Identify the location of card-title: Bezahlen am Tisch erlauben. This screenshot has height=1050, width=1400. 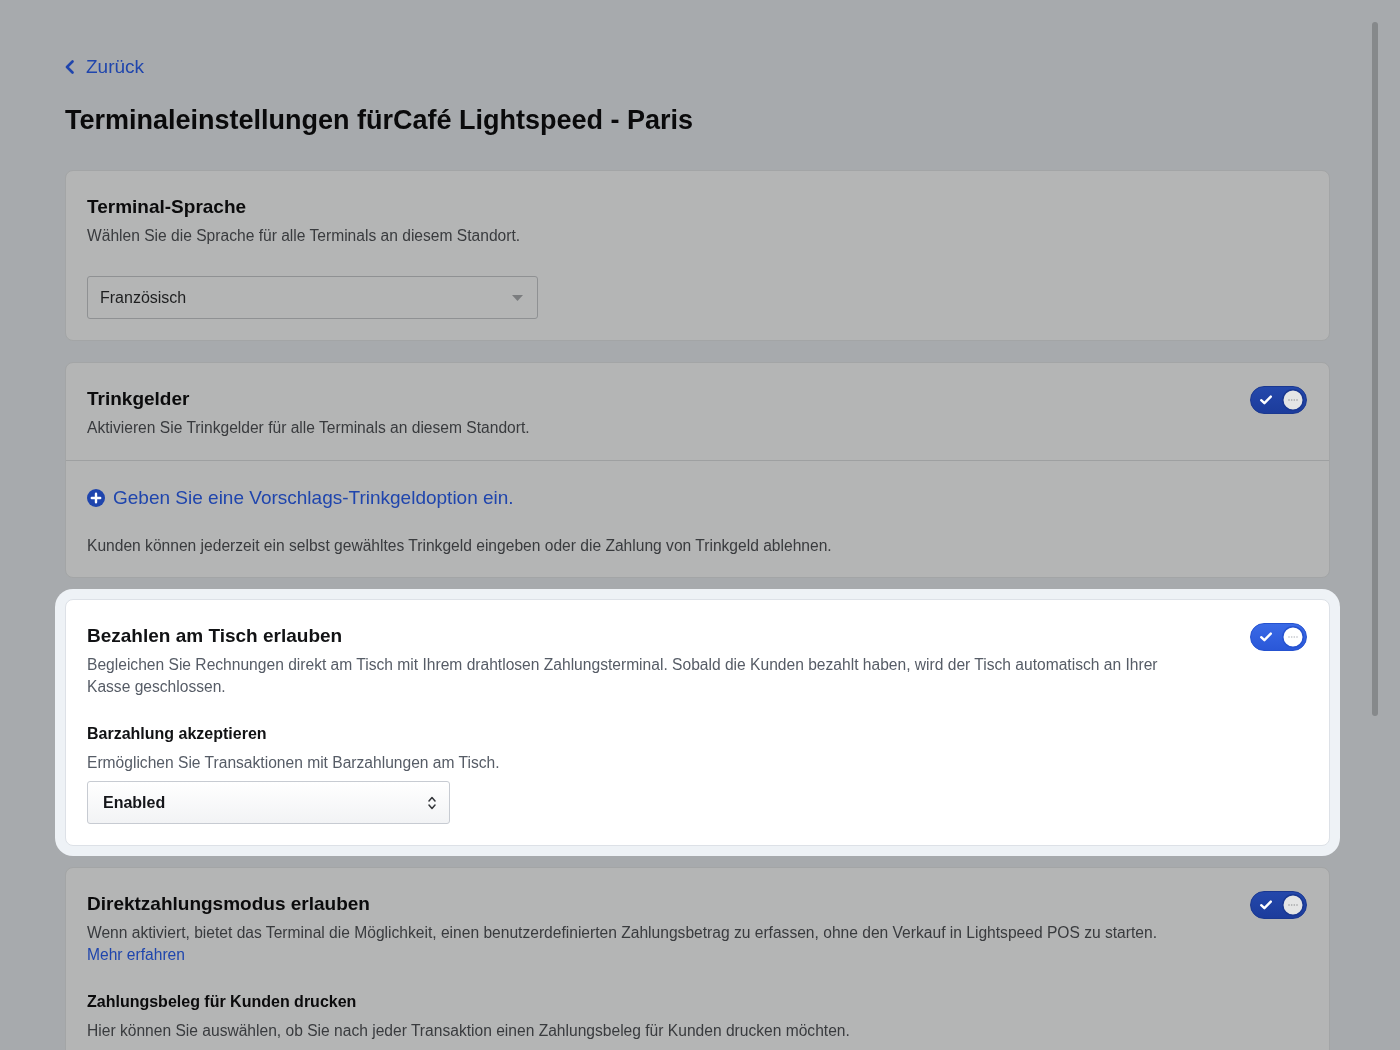
(215, 636).